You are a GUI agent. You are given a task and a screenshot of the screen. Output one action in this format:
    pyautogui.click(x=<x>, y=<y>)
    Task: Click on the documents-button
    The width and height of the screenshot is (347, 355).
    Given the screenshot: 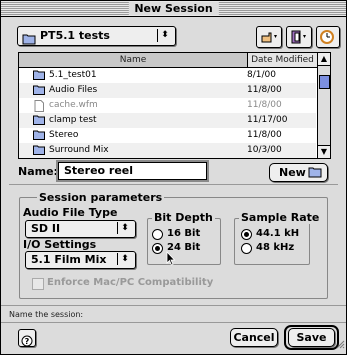 What is the action you would take?
    pyautogui.click(x=299, y=37)
    